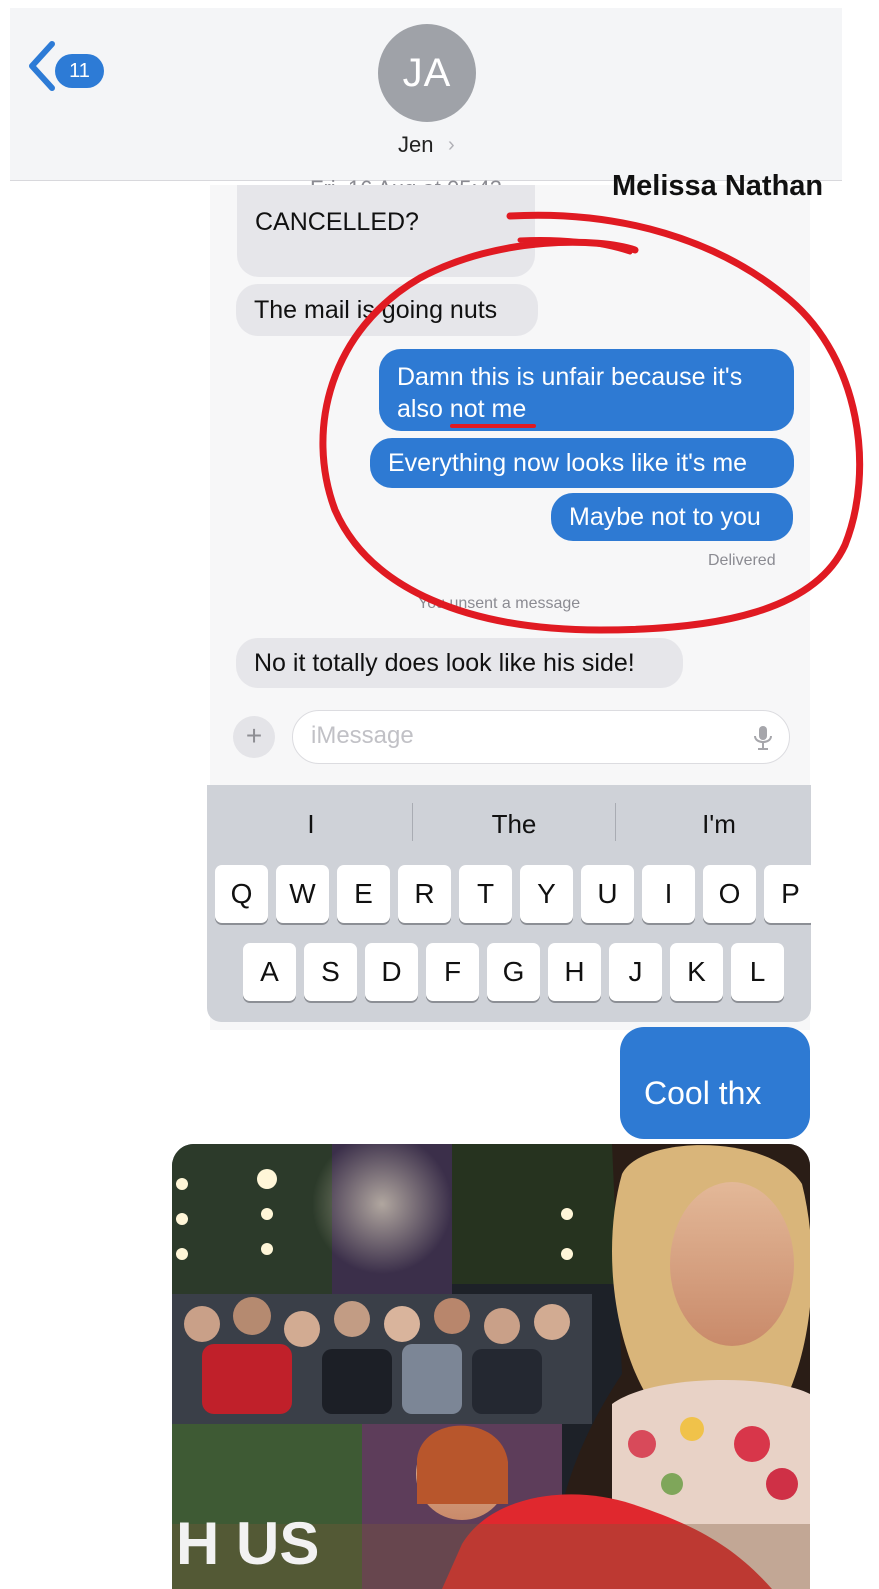 Image resolution: width=879 pixels, height=1589 pixels. What do you see at coordinates (635, 972) in the screenshot?
I see `key-j: J` at bounding box center [635, 972].